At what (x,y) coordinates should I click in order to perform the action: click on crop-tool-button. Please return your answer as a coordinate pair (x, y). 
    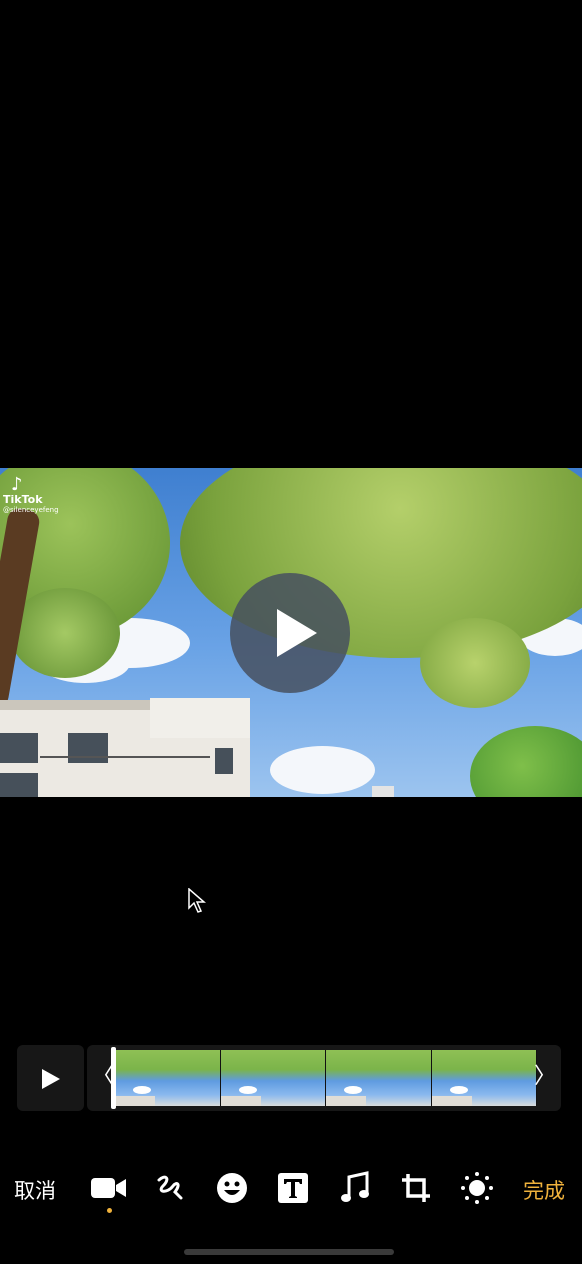
    Looking at the image, I should click on (416, 1188).